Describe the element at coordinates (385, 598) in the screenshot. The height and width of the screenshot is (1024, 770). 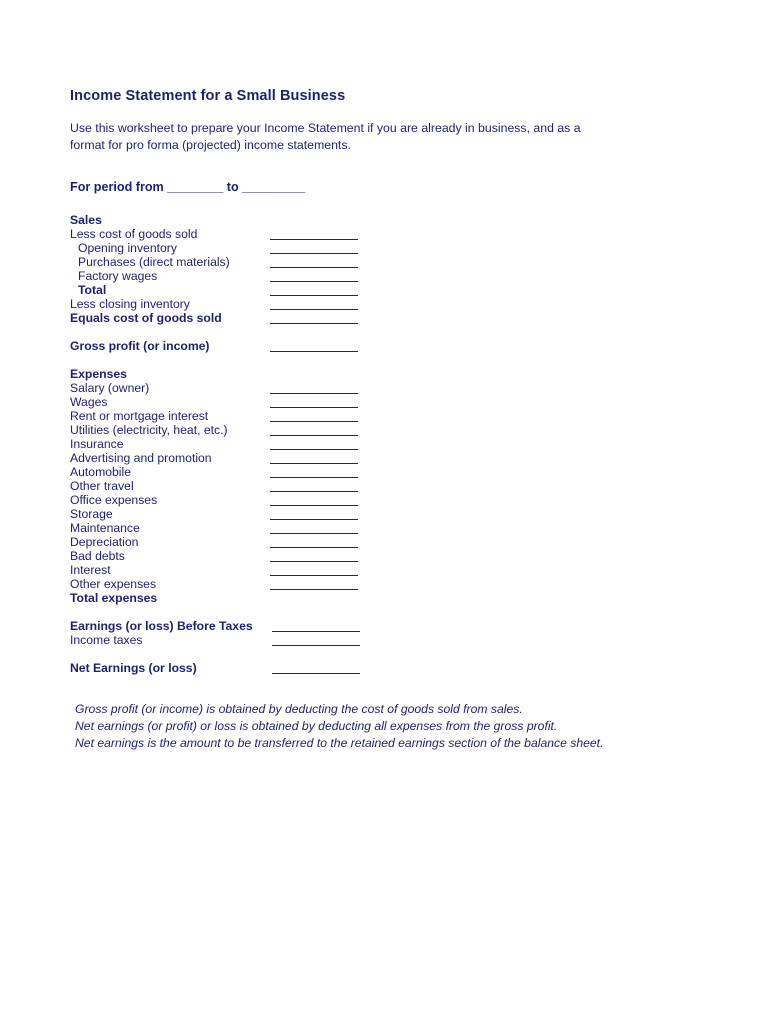
I see `row-total-expenses: Total expenses` at that location.